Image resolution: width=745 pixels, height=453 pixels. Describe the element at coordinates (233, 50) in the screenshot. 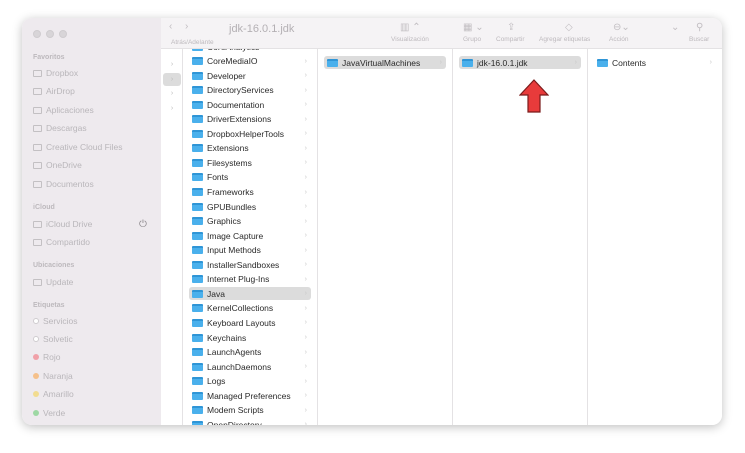

I see `folder-name: CoreAnalytics` at that location.